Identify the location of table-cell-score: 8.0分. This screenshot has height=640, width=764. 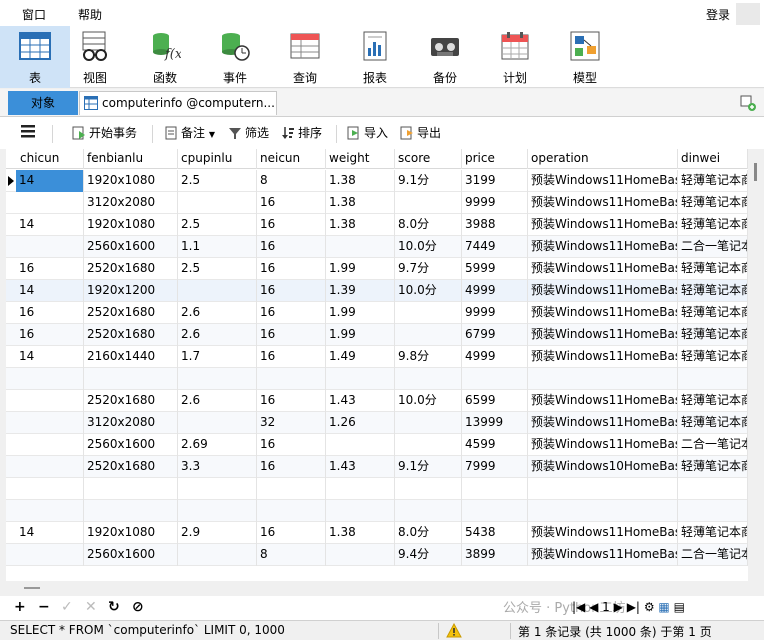
(428, 533).